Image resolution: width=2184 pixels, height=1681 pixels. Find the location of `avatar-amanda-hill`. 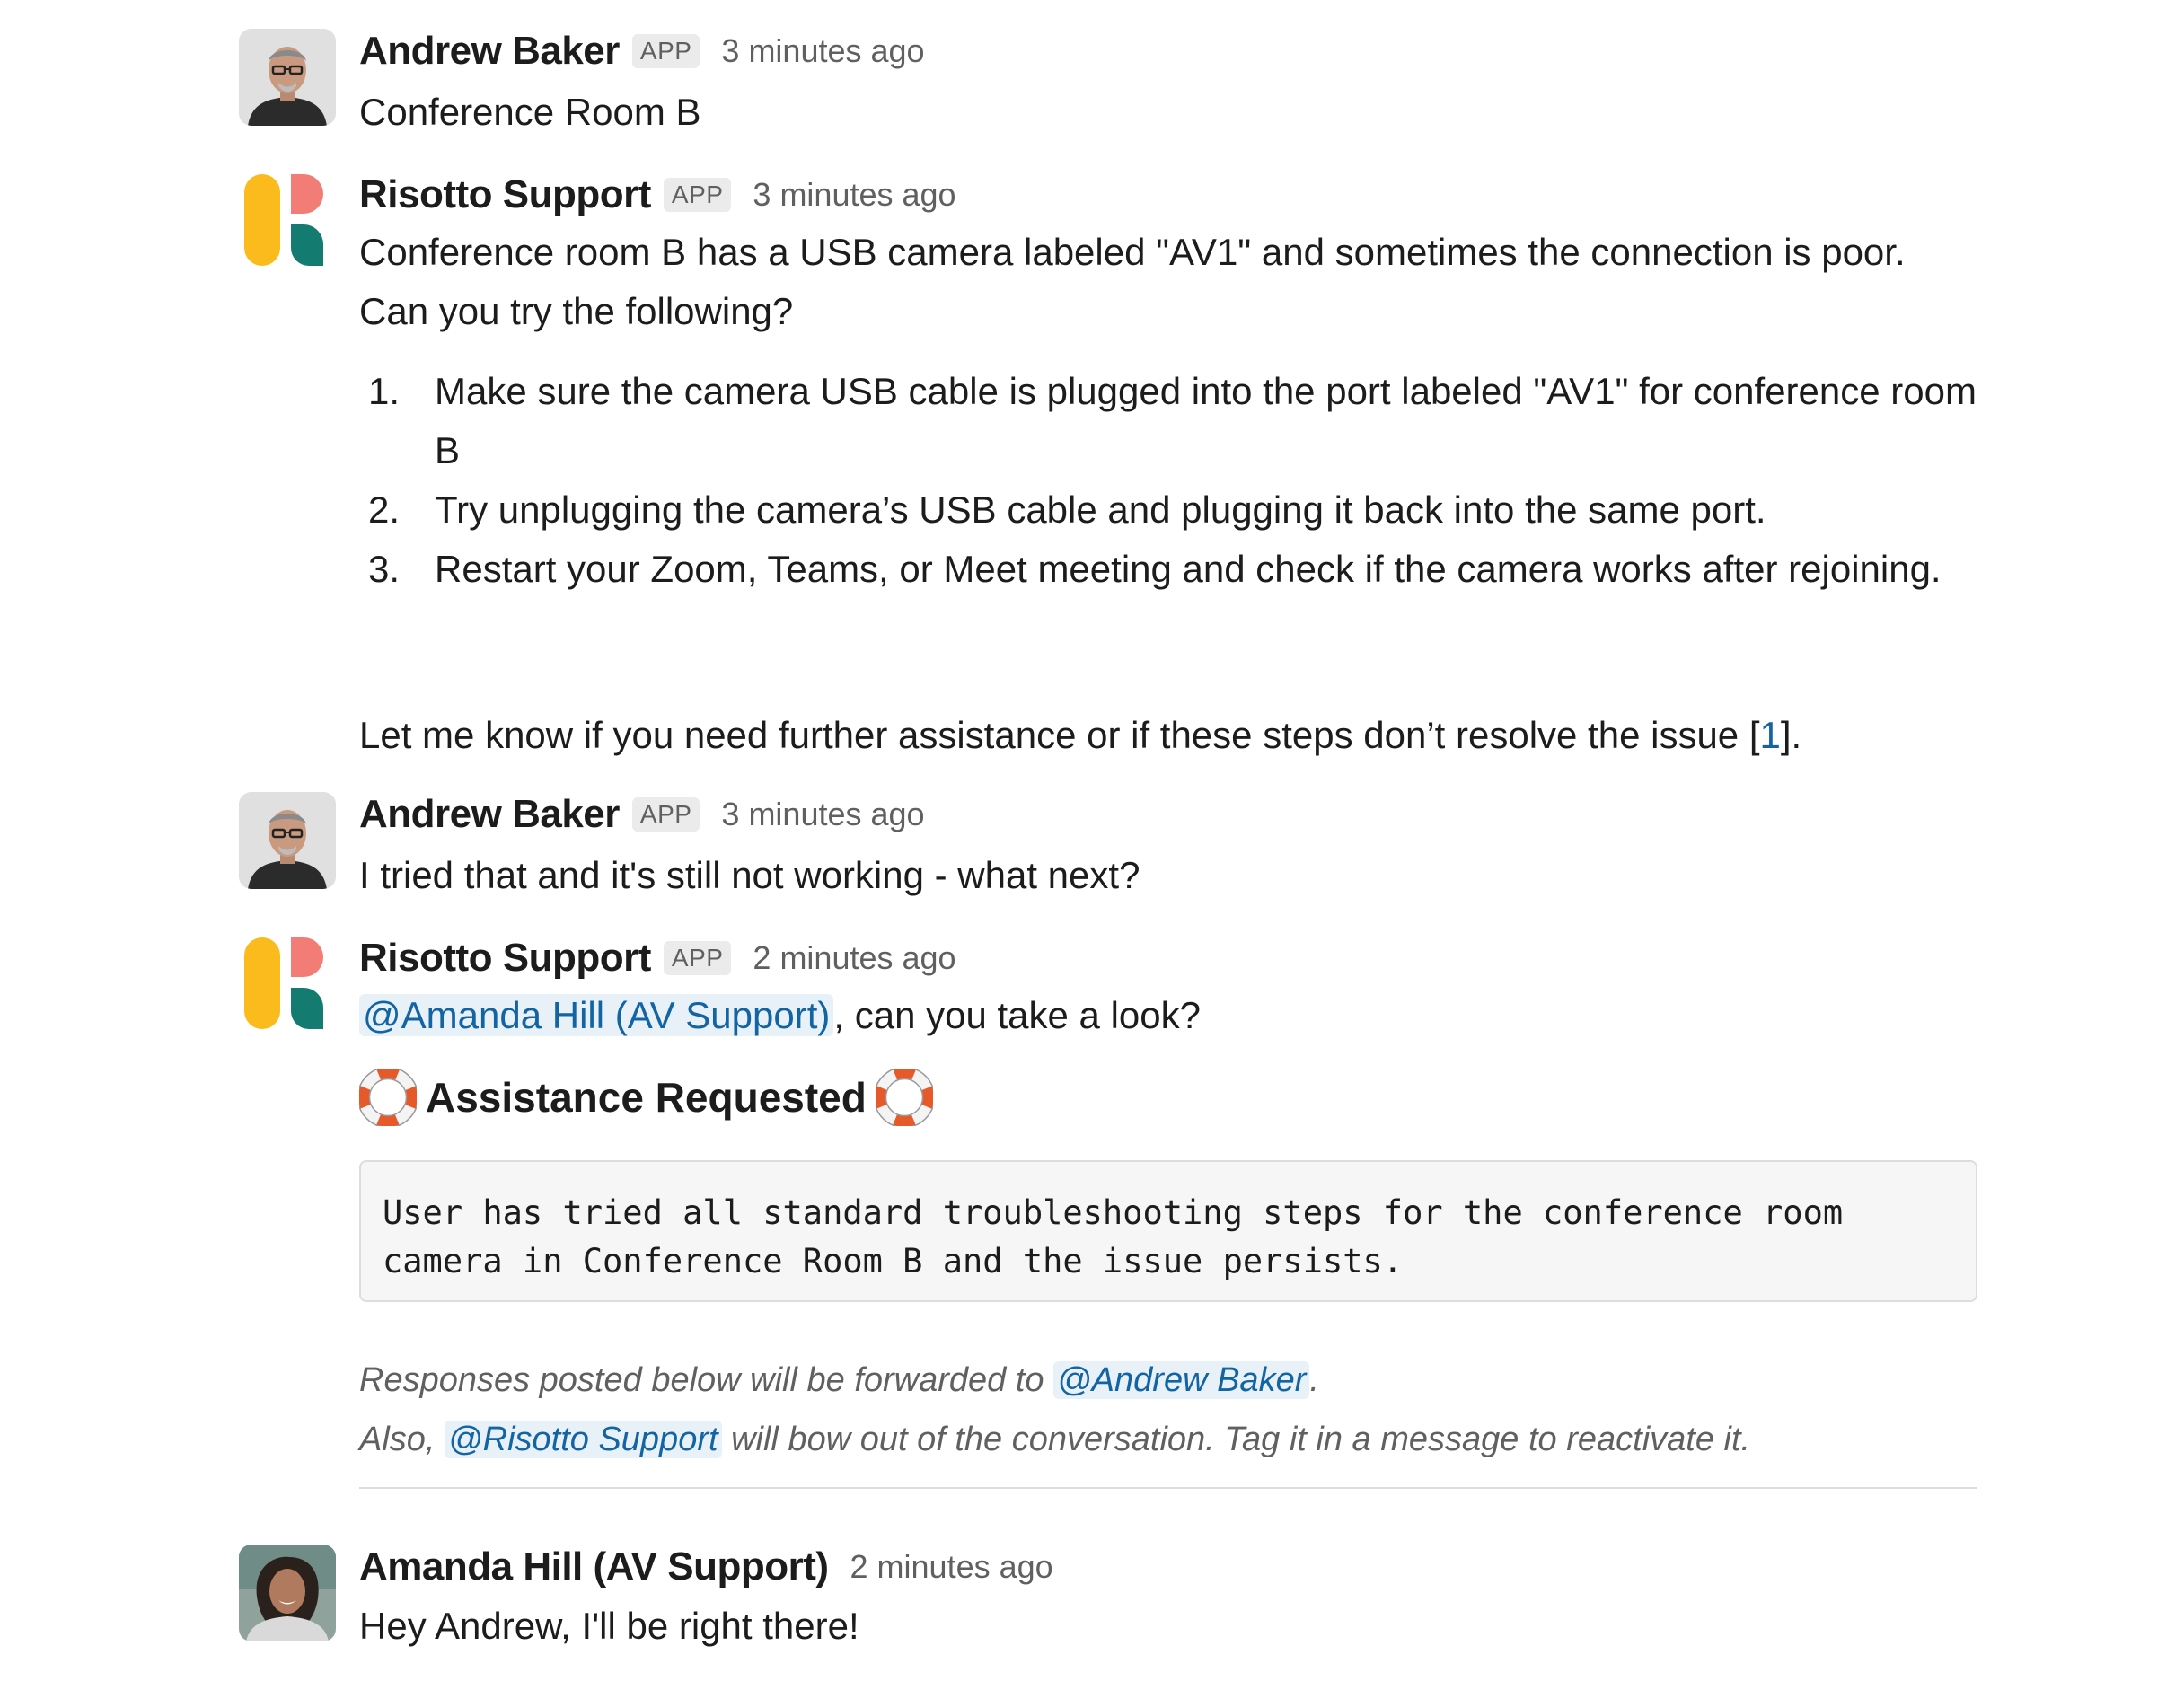

avatar-amanda-hill is located at coordinates (287, 1593).